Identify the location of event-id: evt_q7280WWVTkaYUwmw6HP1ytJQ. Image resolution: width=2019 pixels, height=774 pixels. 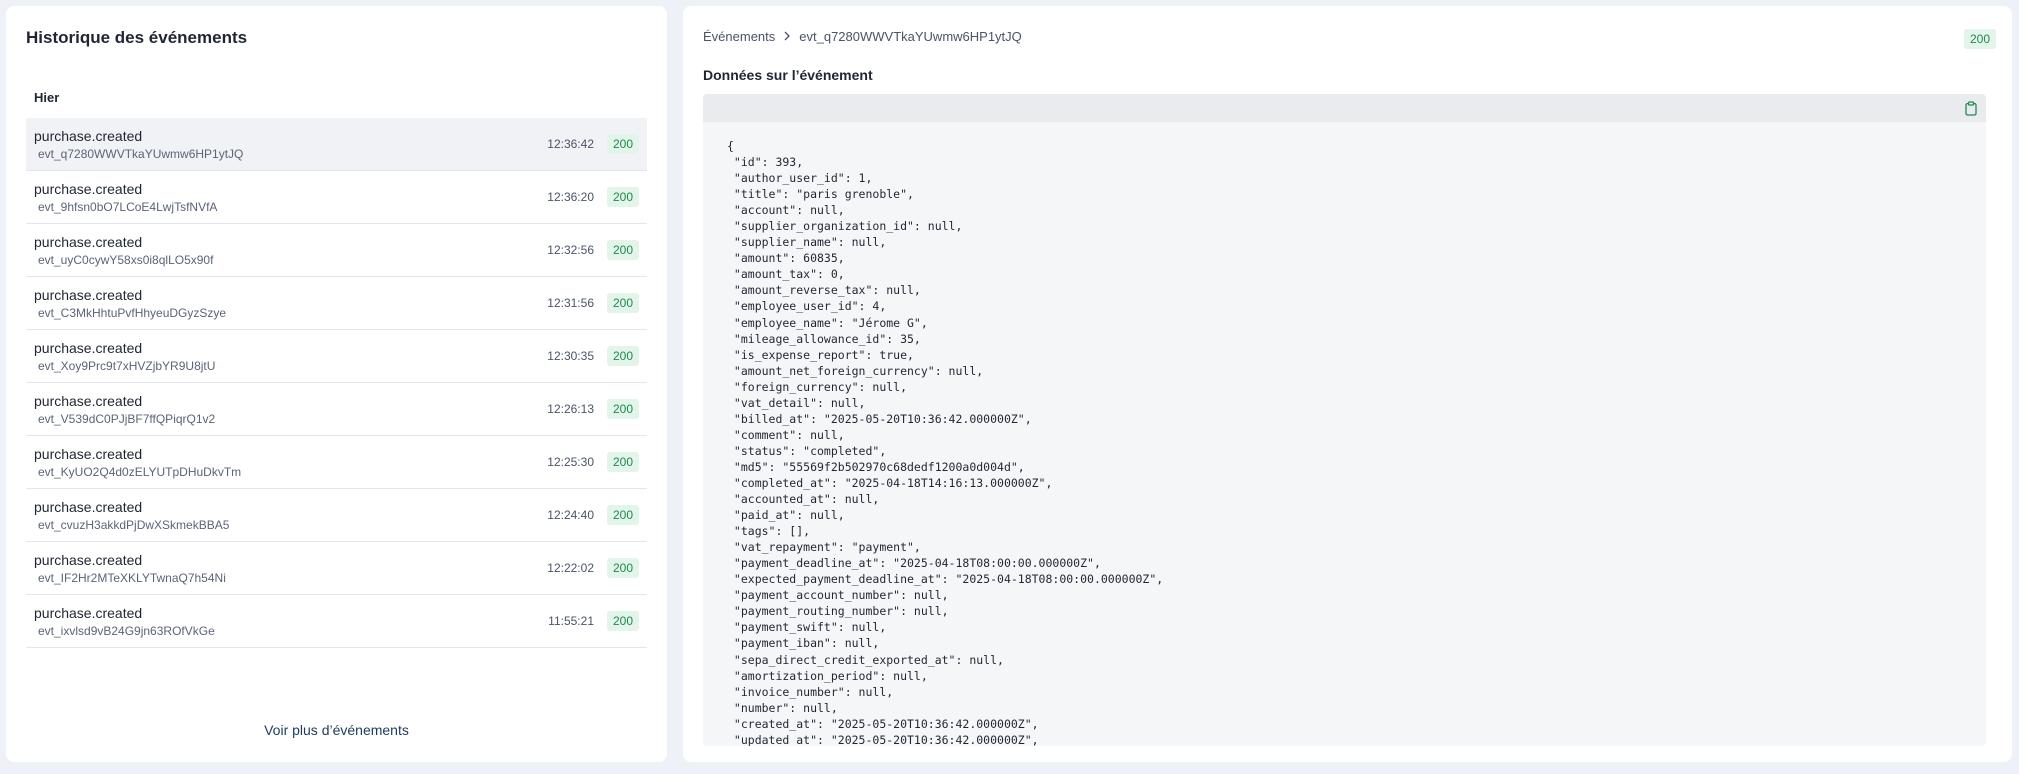
(141, 154).